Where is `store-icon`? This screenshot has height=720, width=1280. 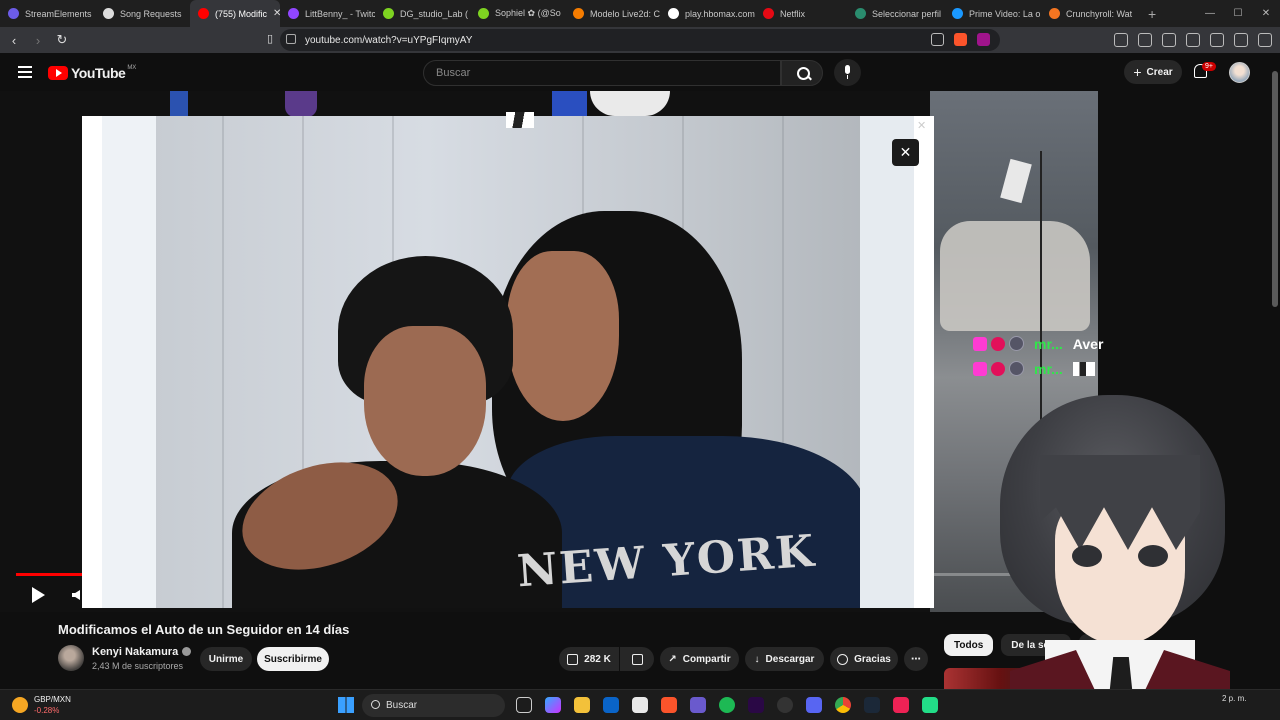
store-icon is located at coordinates (640, 705).